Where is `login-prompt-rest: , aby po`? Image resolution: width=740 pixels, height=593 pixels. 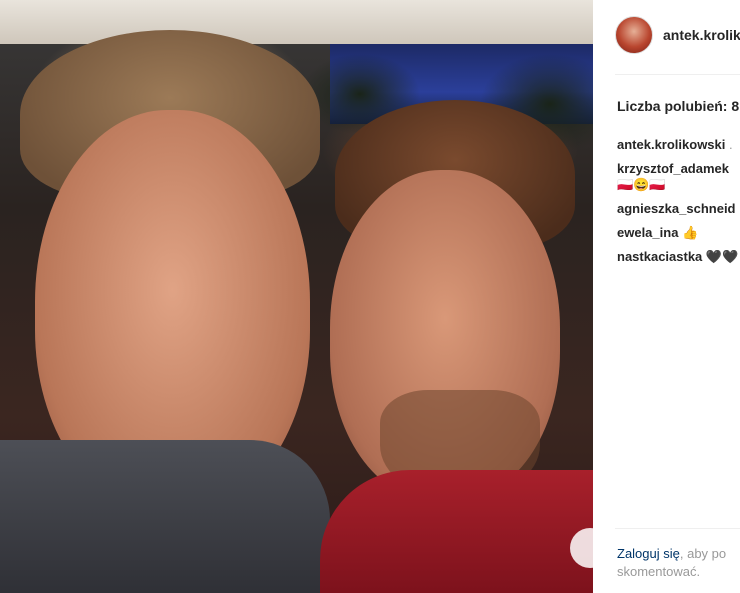
login-prompt-rest: , aby po is located at coordinates (703, 553).